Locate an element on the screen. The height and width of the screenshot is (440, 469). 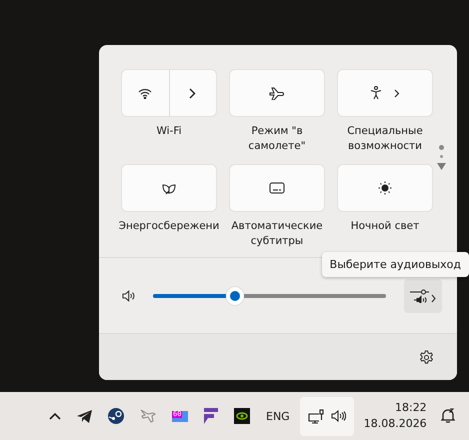
wifi-tile is located at coordinates (169, 93).